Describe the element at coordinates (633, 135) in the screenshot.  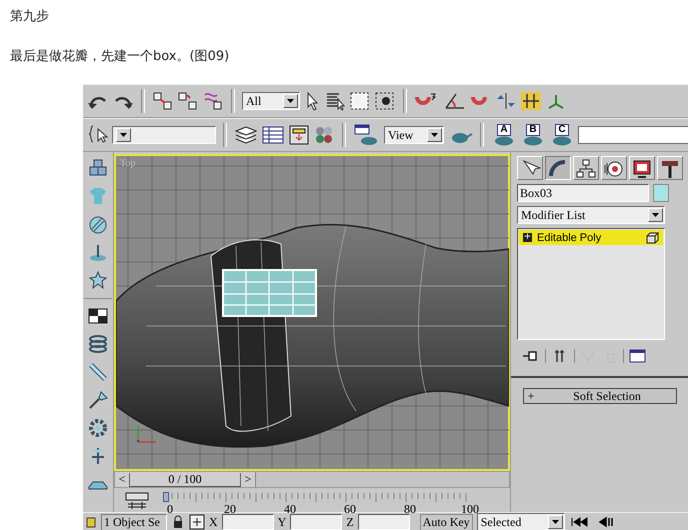
I see `toolbar-field` at that location.